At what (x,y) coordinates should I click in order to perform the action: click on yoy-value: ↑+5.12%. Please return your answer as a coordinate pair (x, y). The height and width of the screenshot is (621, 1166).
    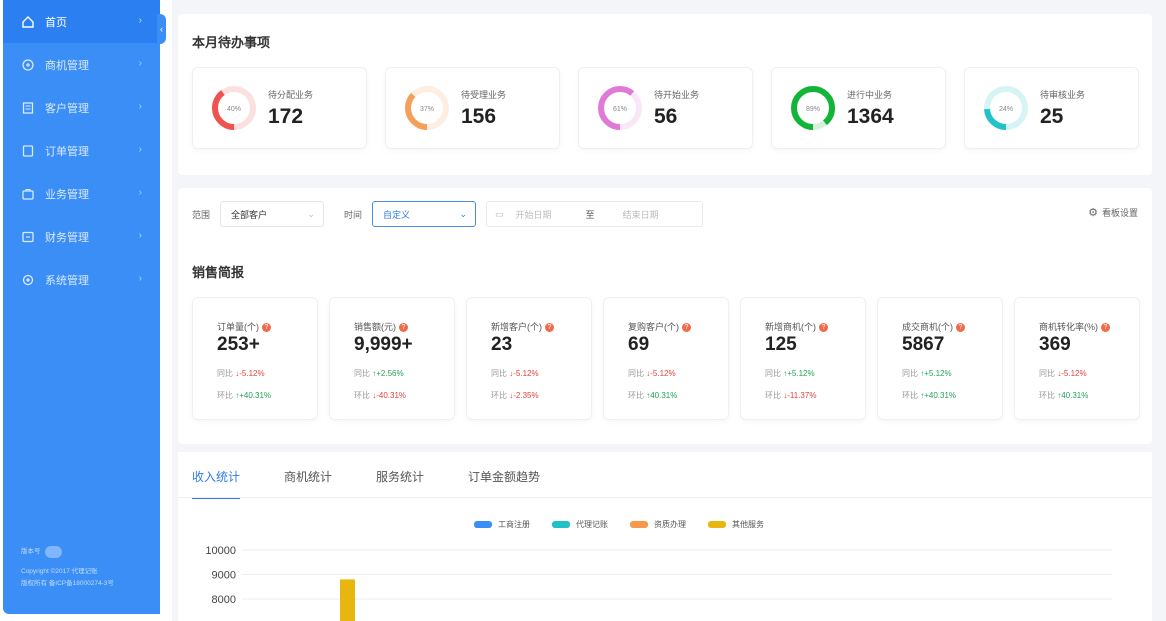
    Looking at the image, I should click on (799, 373).